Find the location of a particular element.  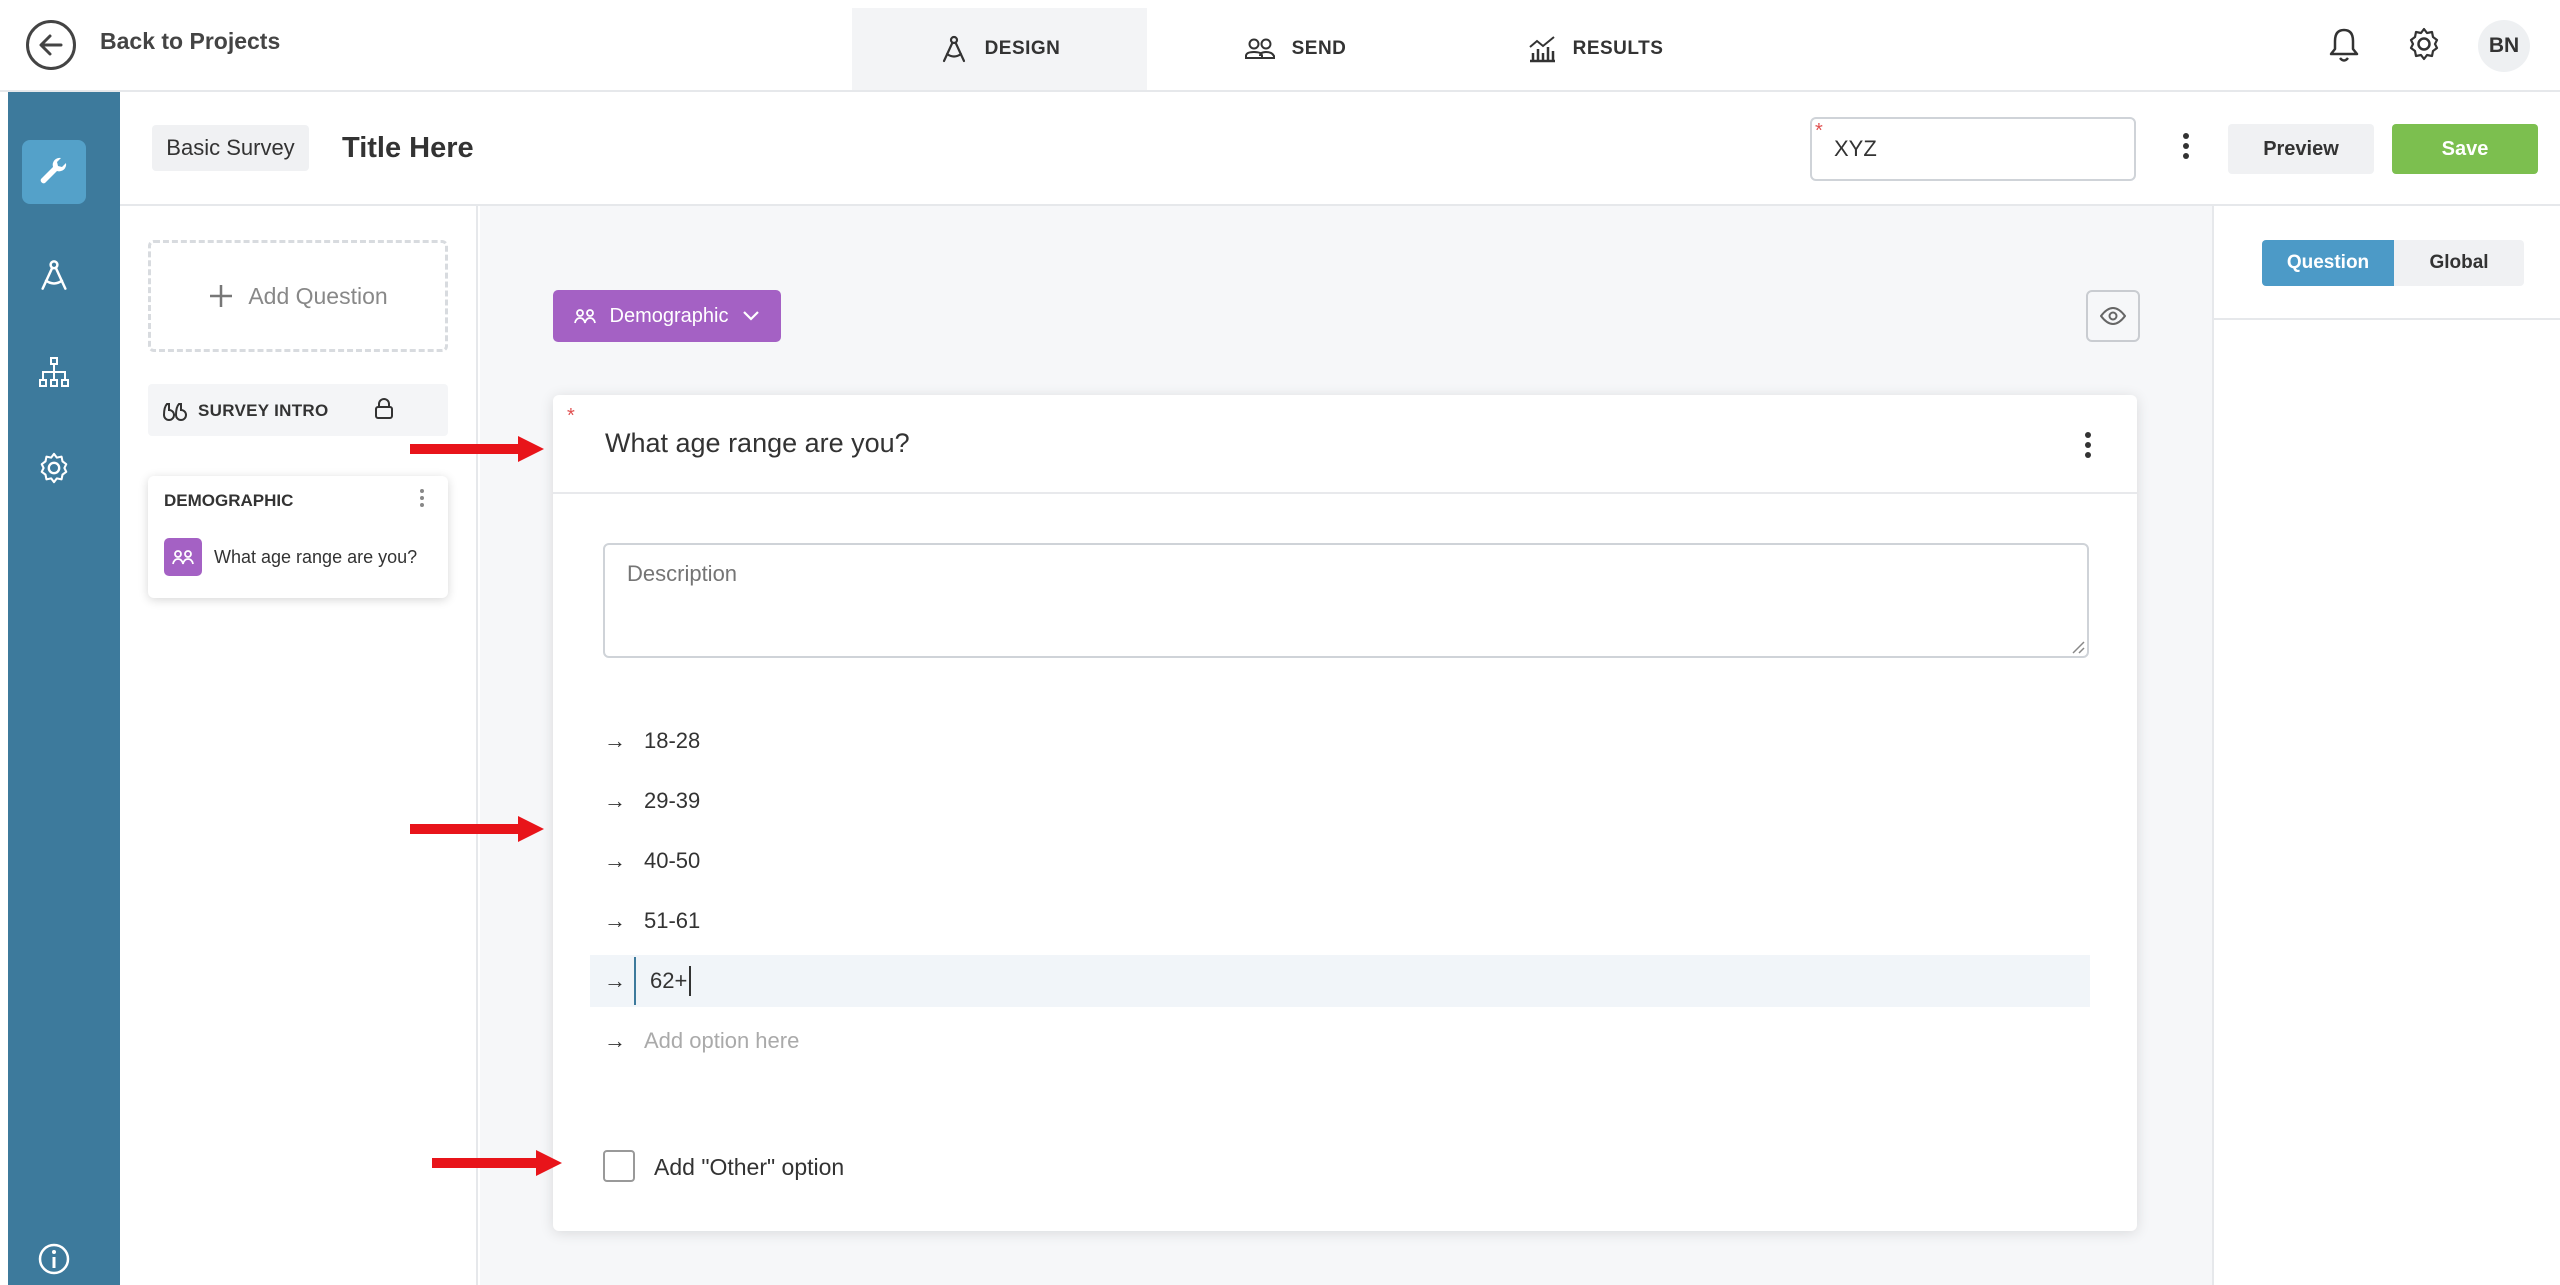

option-label: 40-50 is located at coordinates (672, 861).